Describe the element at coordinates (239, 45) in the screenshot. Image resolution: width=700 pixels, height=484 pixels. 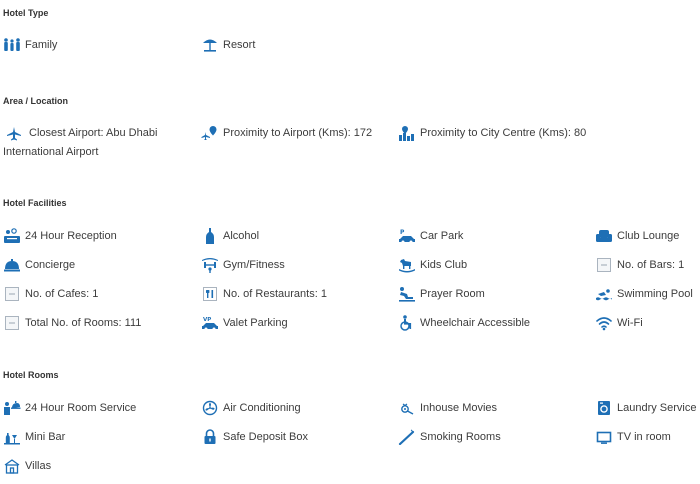
I see `amenity-label: Resort` at that location.